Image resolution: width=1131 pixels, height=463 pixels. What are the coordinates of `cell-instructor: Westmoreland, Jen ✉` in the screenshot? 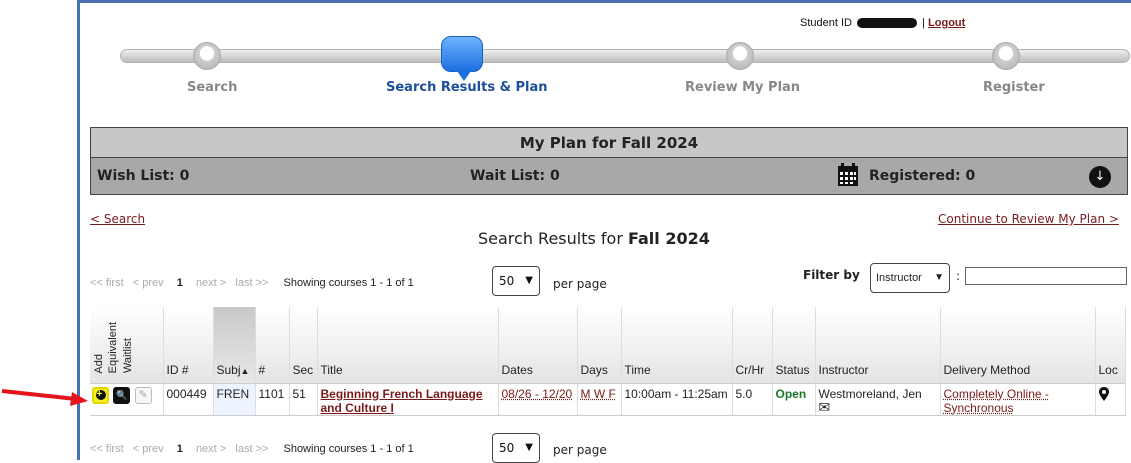 It's located at (878, 399).